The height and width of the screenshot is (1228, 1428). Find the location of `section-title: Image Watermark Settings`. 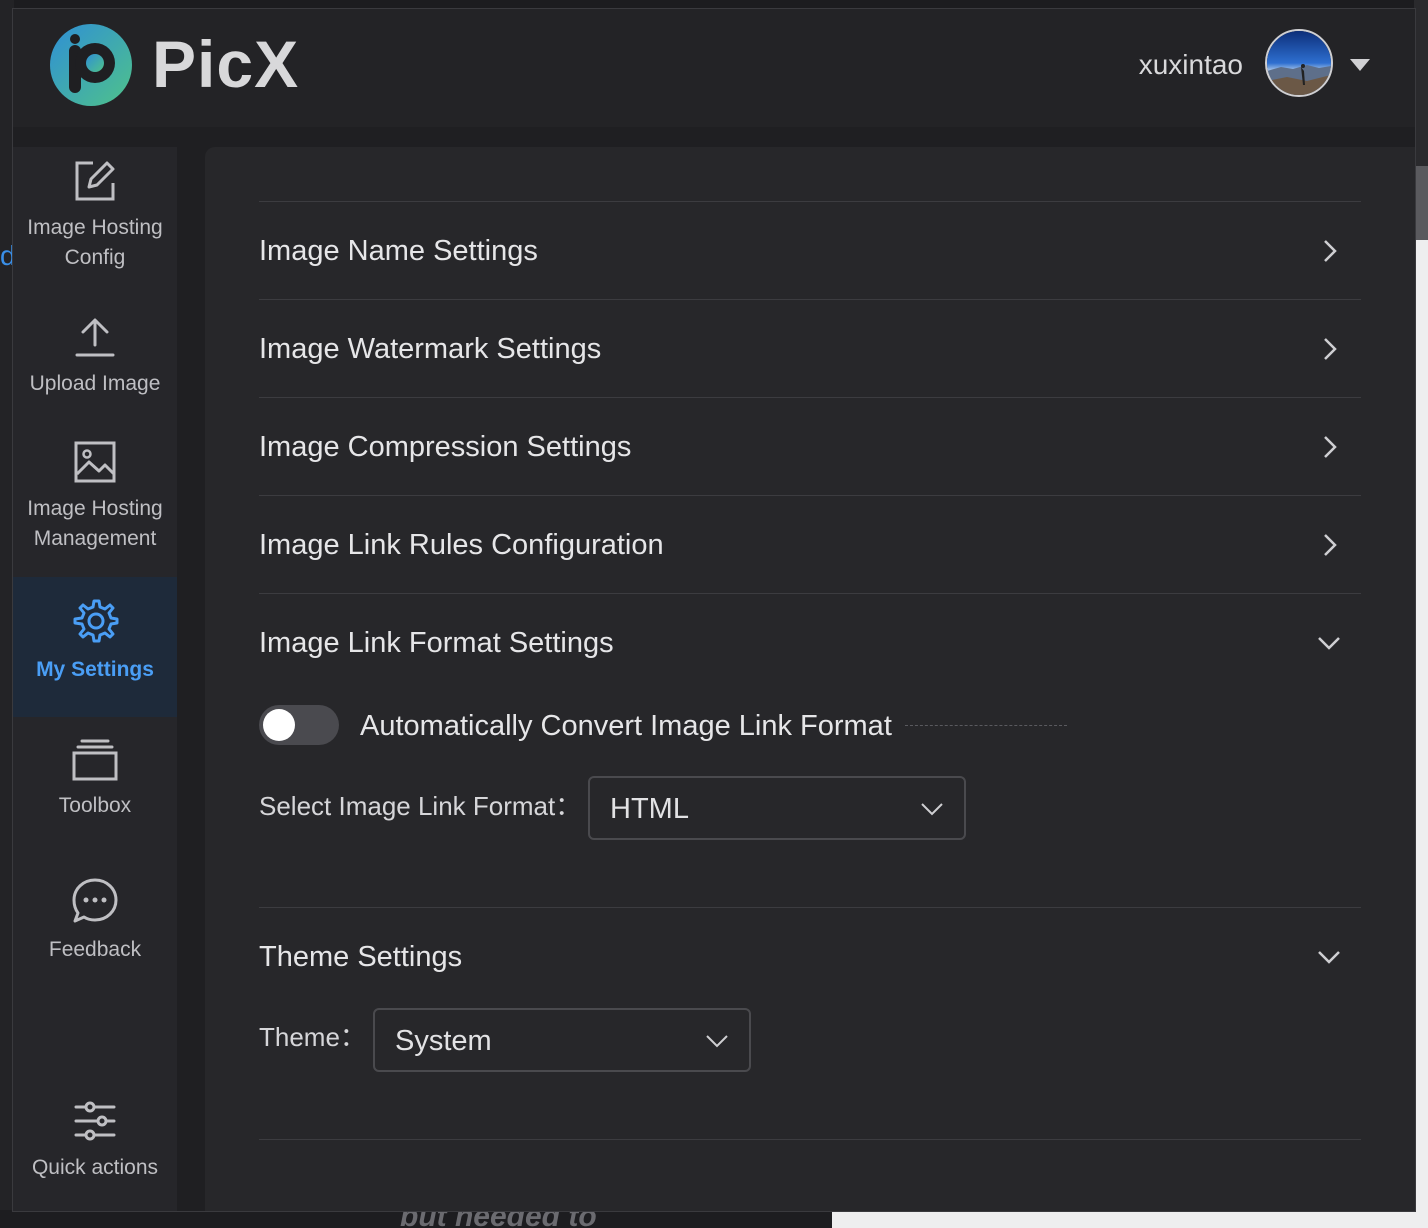

section-title: Image Watermark Settings is located at coordinates (430, 349).